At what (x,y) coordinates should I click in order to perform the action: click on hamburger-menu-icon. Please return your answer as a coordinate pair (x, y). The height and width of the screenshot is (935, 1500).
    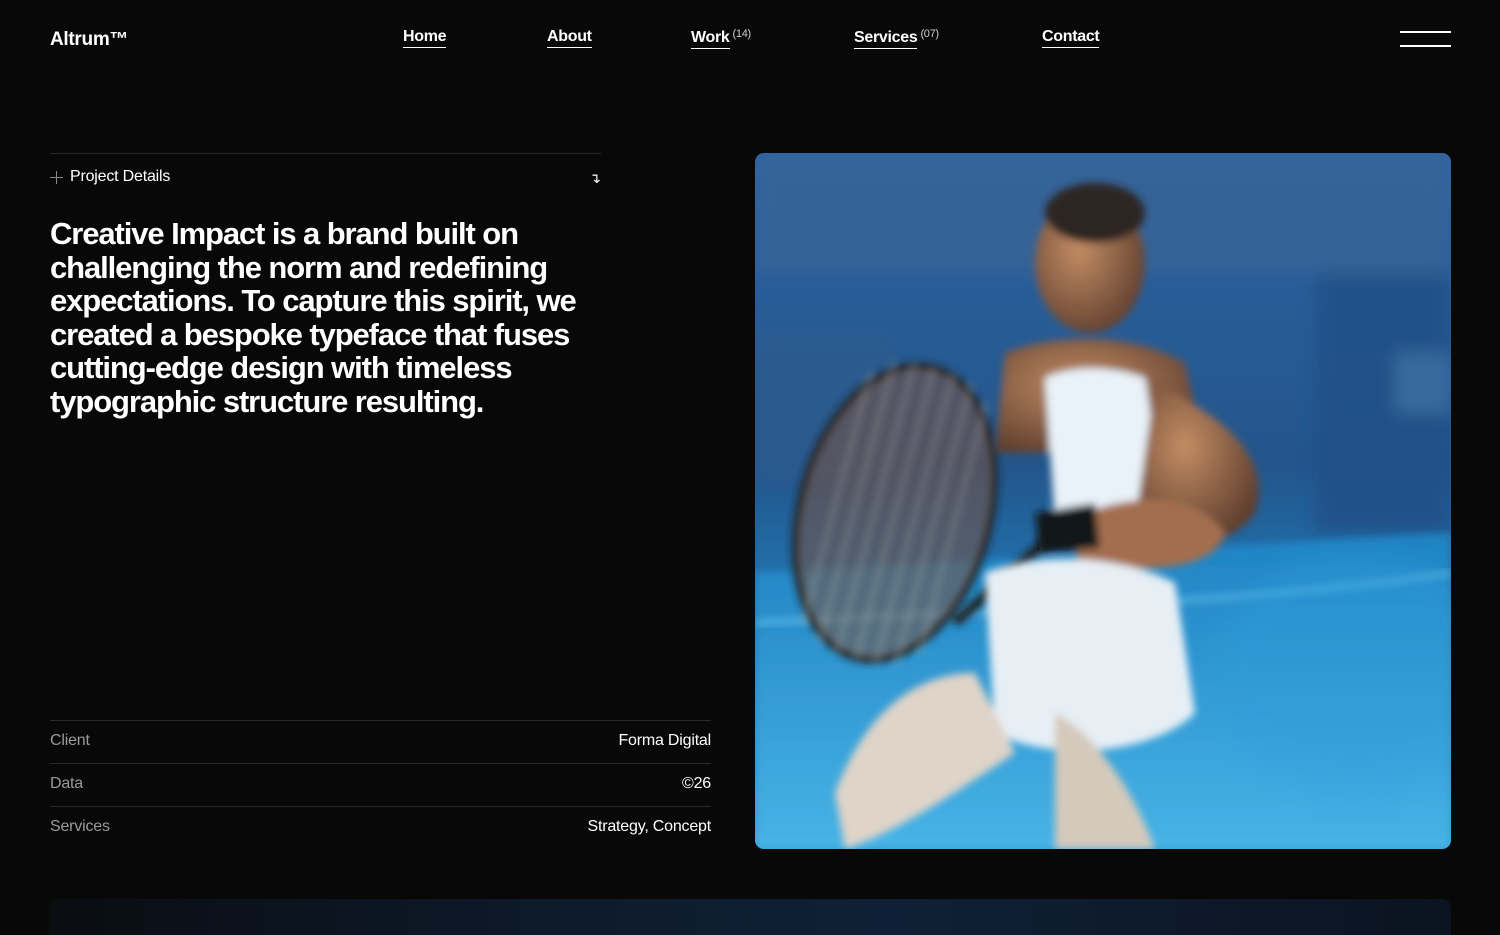
    Looking at the image, I should click on (1425, 40).